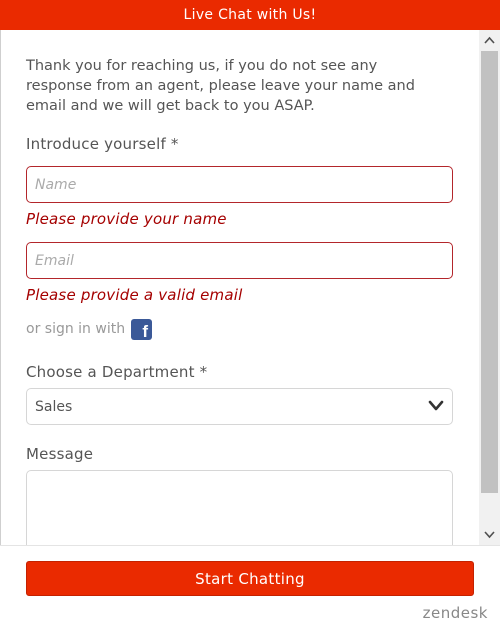  What do you see at coordinates (60, 454) in the screenshot?
I see `message-label: Message` at bounding box center [60, 454].